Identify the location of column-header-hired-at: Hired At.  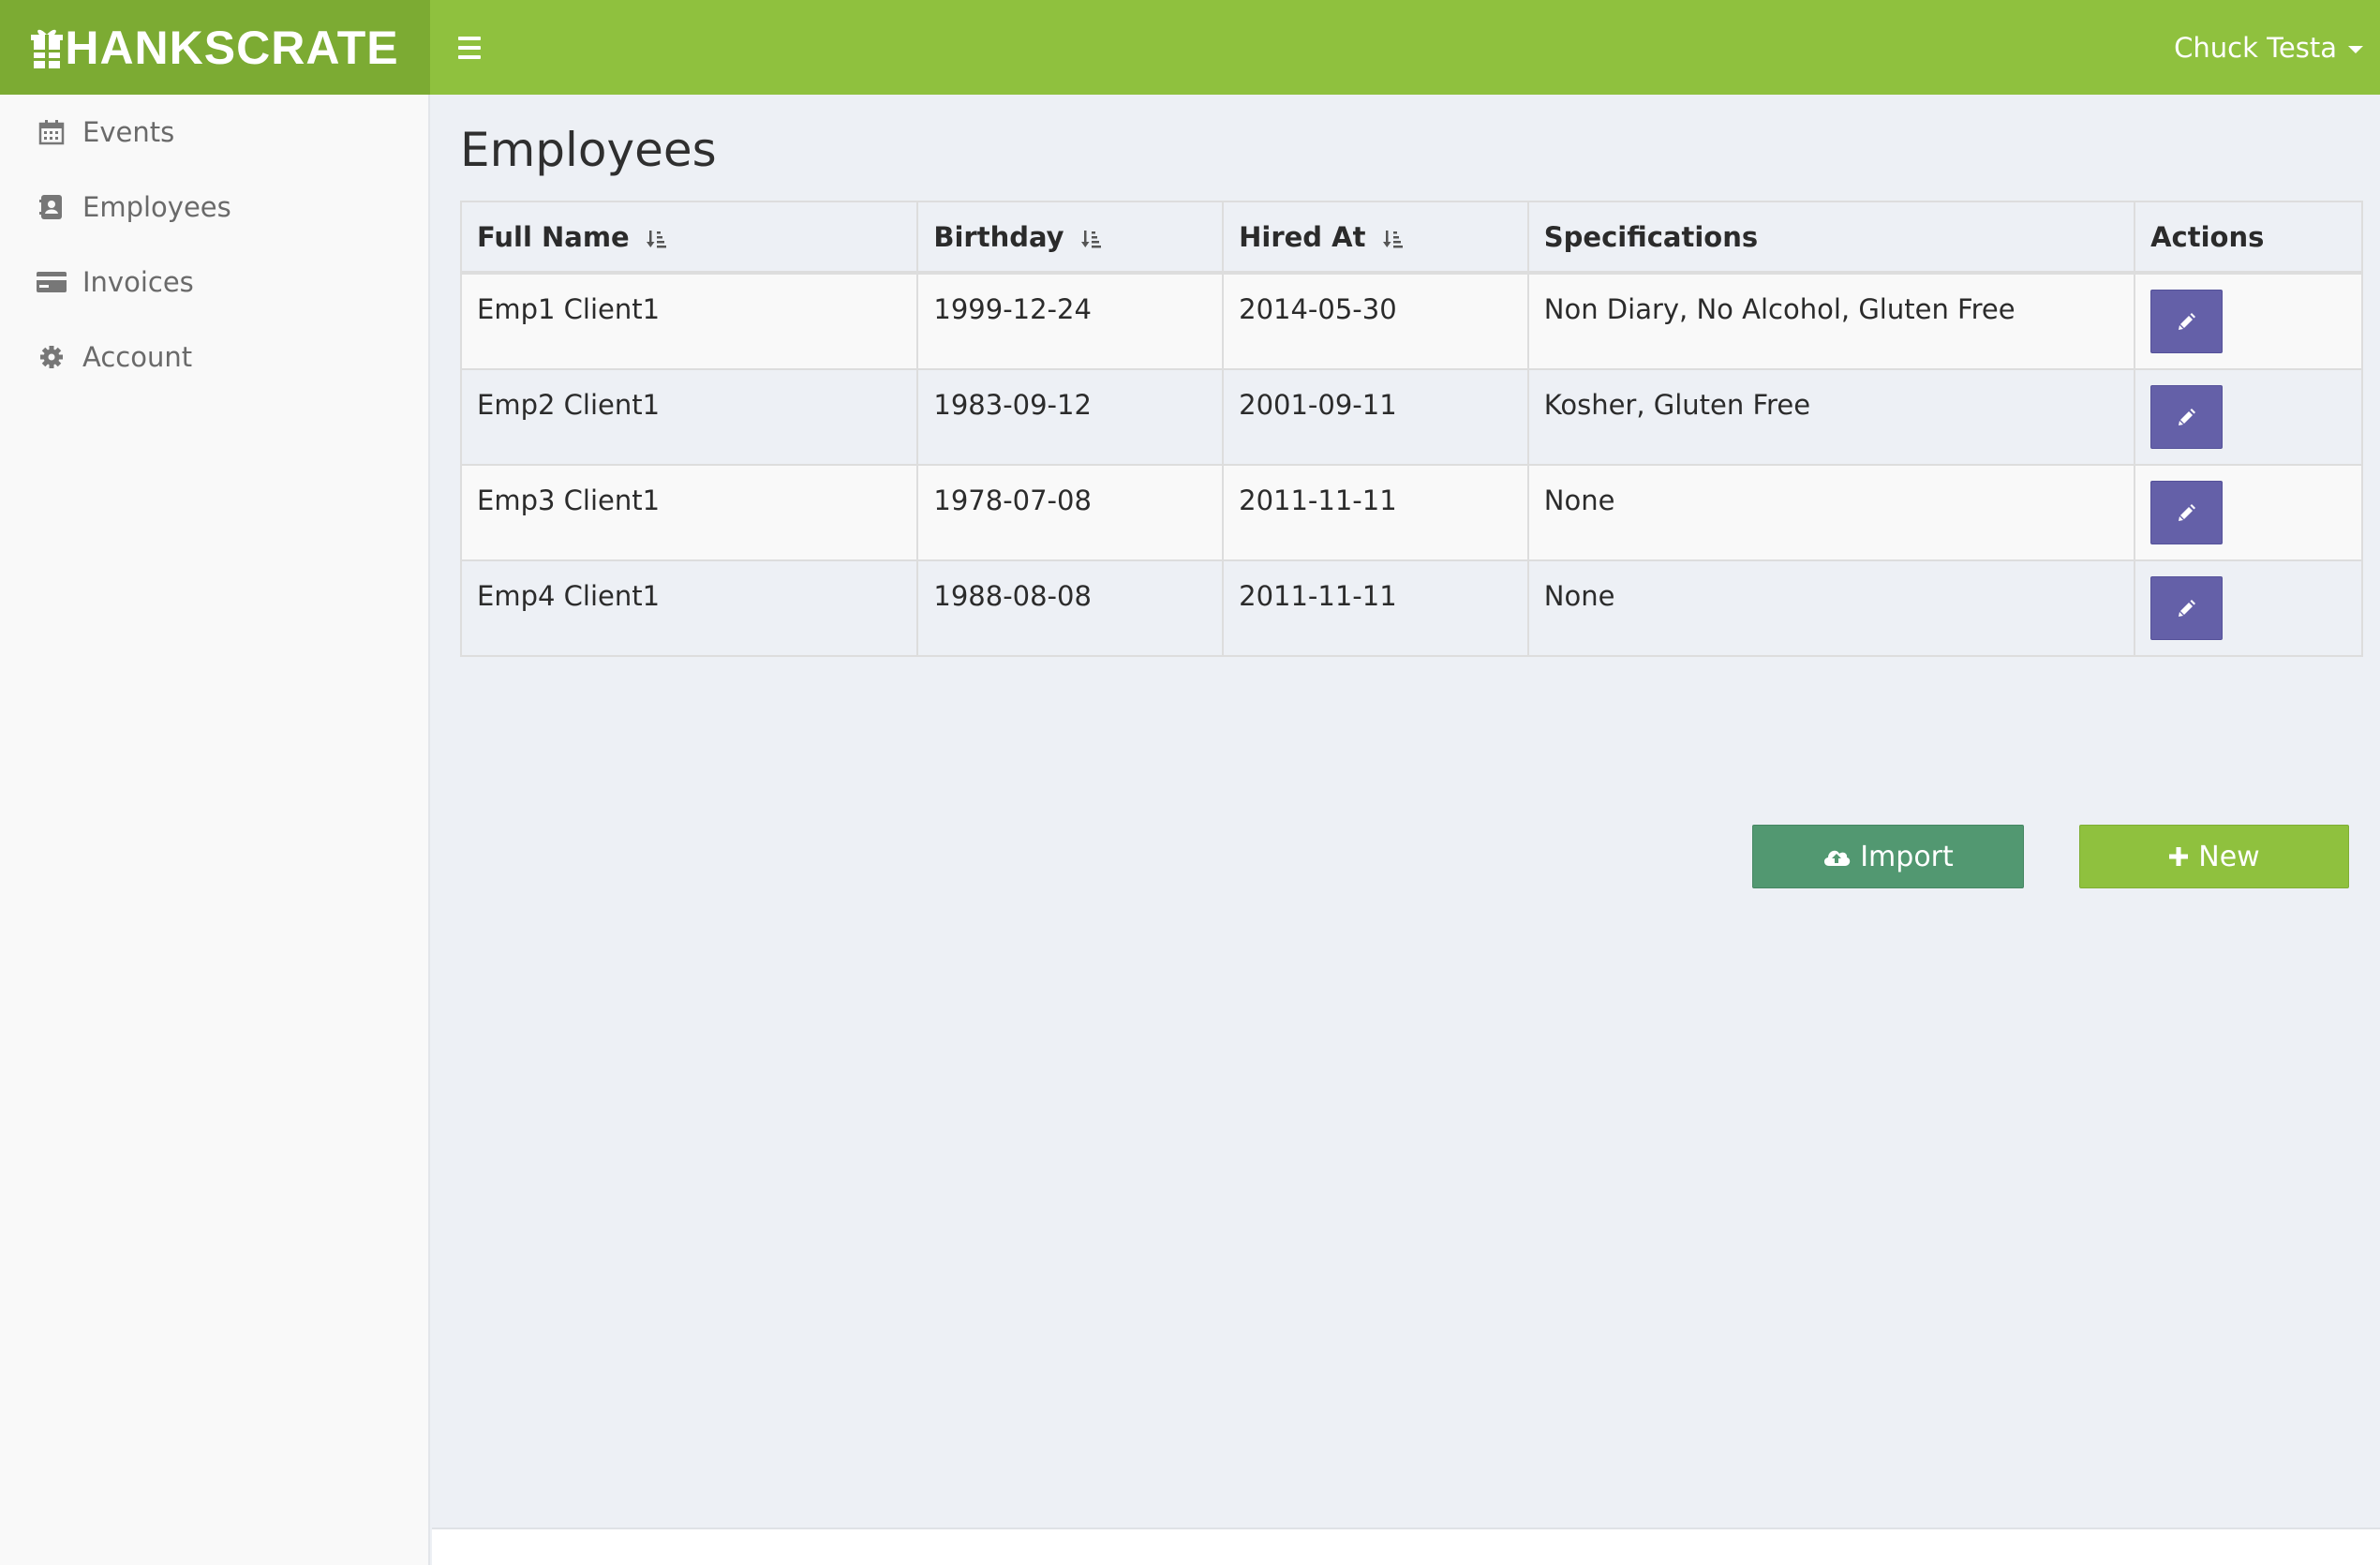
(1375, 238).